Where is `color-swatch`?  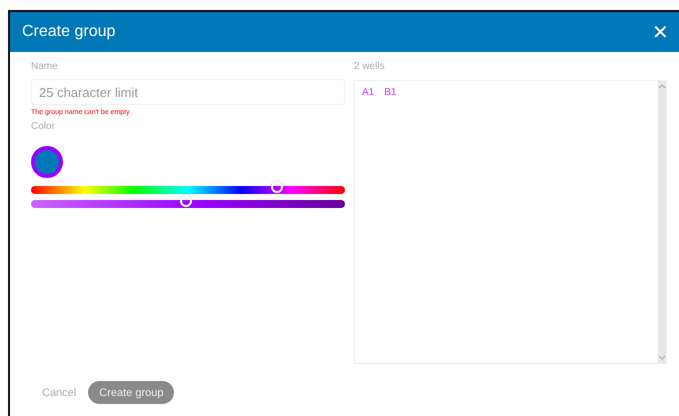
color-swatch is located at coordinates (47, 162).